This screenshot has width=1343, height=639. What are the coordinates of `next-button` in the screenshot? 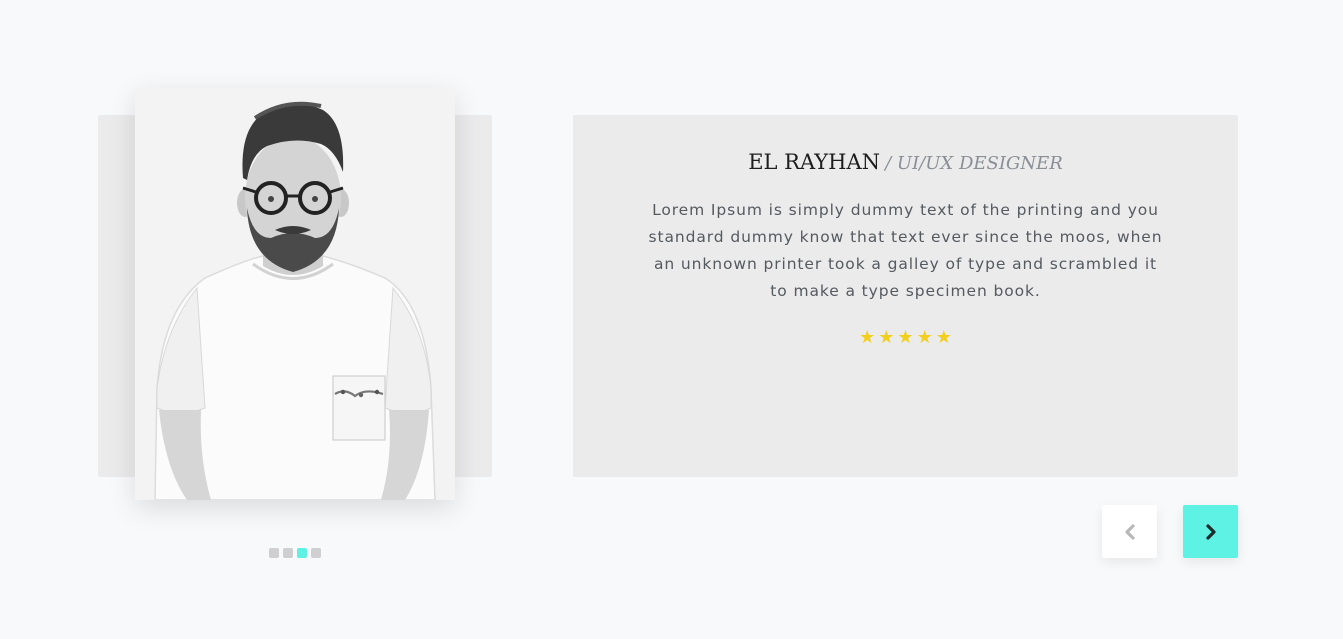 It's located at (1210, 531).